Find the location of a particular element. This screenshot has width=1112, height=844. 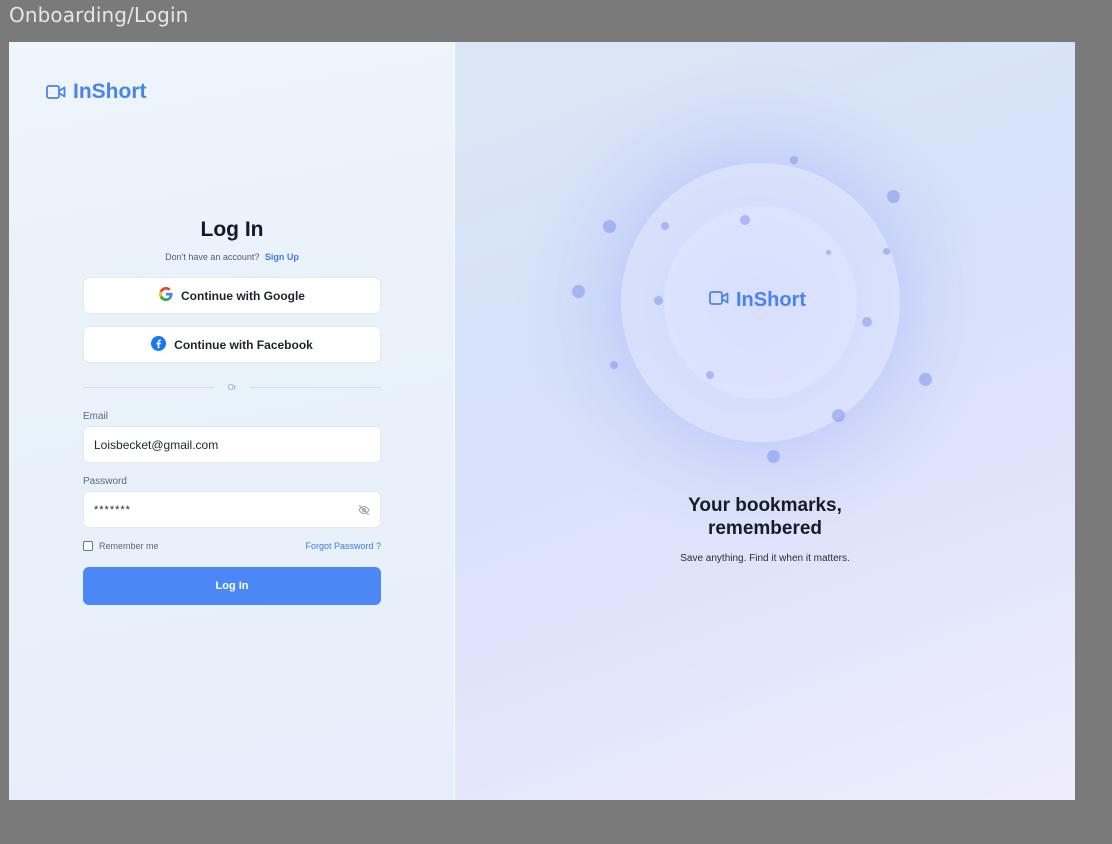

hero-headline-line2: remembered is located at coordinates (765, 528).